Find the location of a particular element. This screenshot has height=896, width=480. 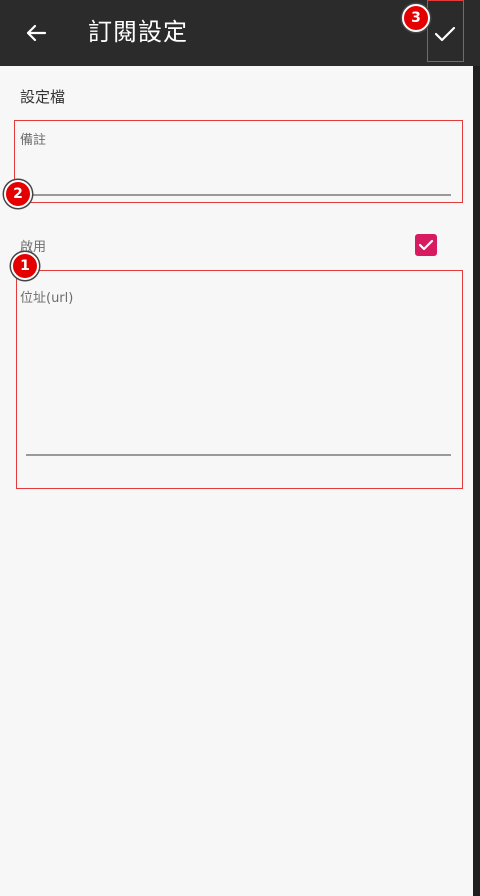

checkmark-icon is located at coordinates (426, 245).